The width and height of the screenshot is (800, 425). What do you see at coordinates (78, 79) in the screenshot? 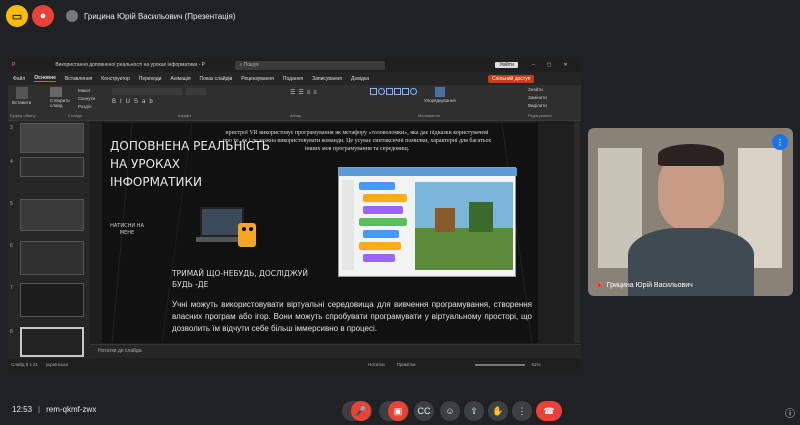
I see `tab-insert: Вставлення` at bounding box center [78, 79].